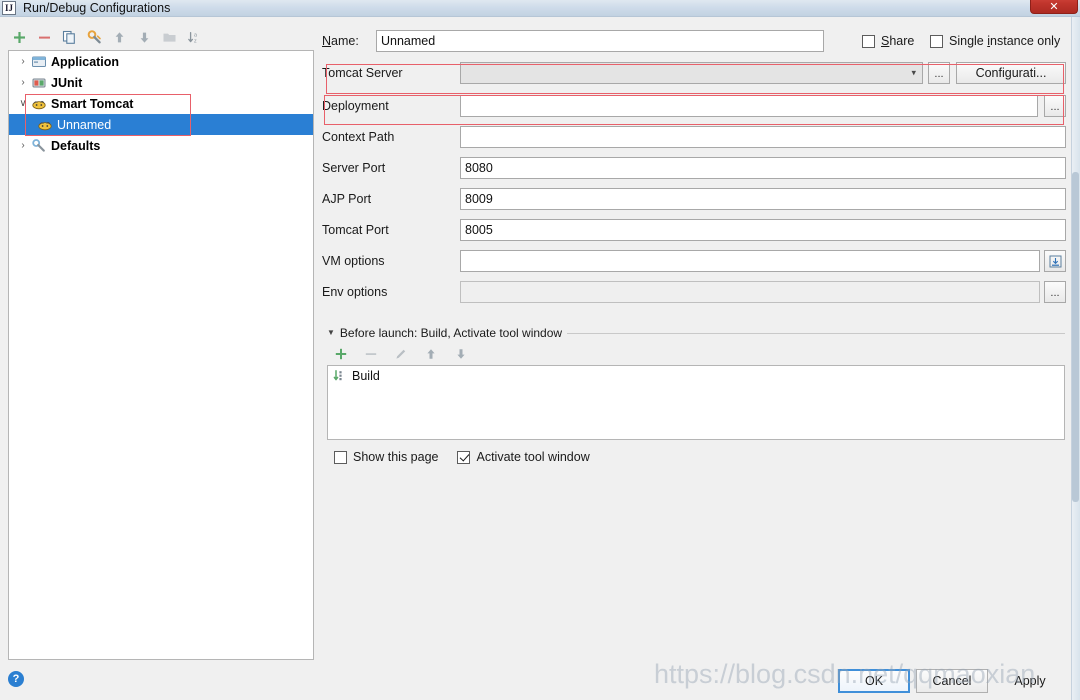  What do you see at coordinates (161, 82) in the screenshot?
I see `tree-item-junit: › JUnit` at bounding box center [161, 82].